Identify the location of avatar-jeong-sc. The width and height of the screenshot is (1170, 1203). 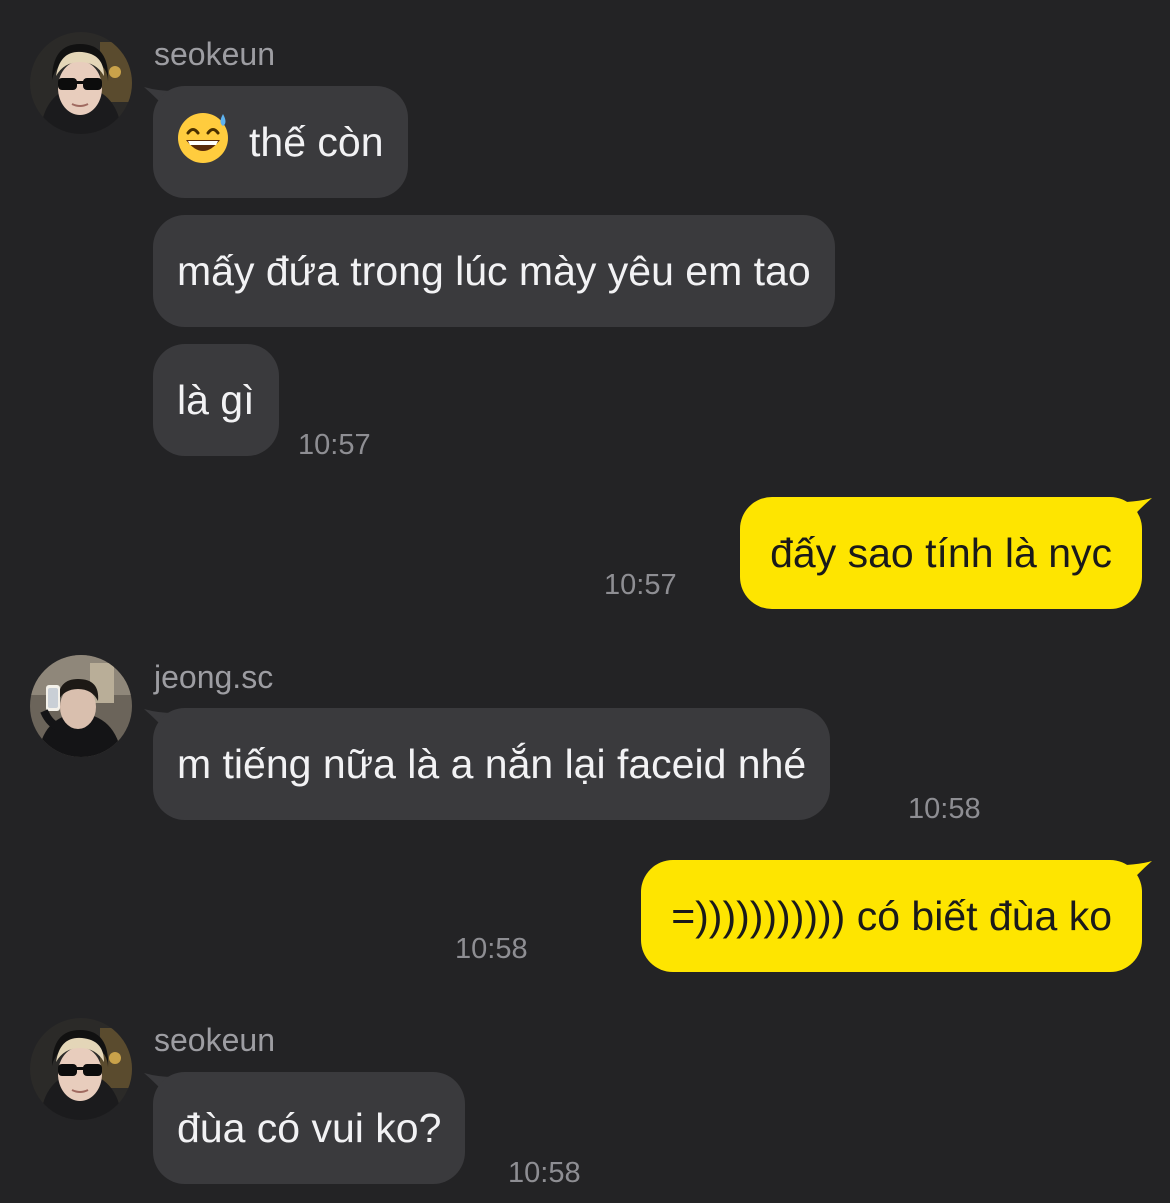
(81, 706).